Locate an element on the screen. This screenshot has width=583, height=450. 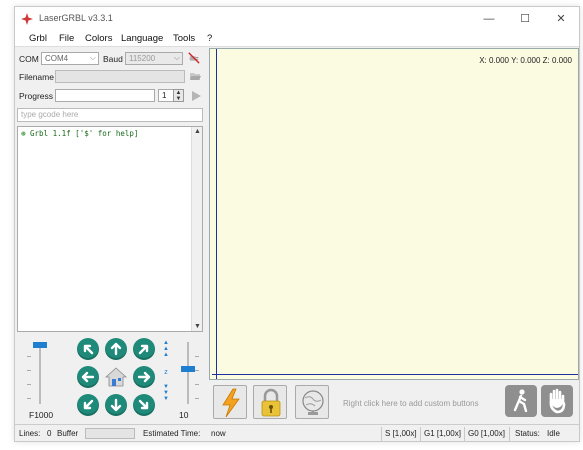
arrow-up-icon is located at coordinates (116, 349).